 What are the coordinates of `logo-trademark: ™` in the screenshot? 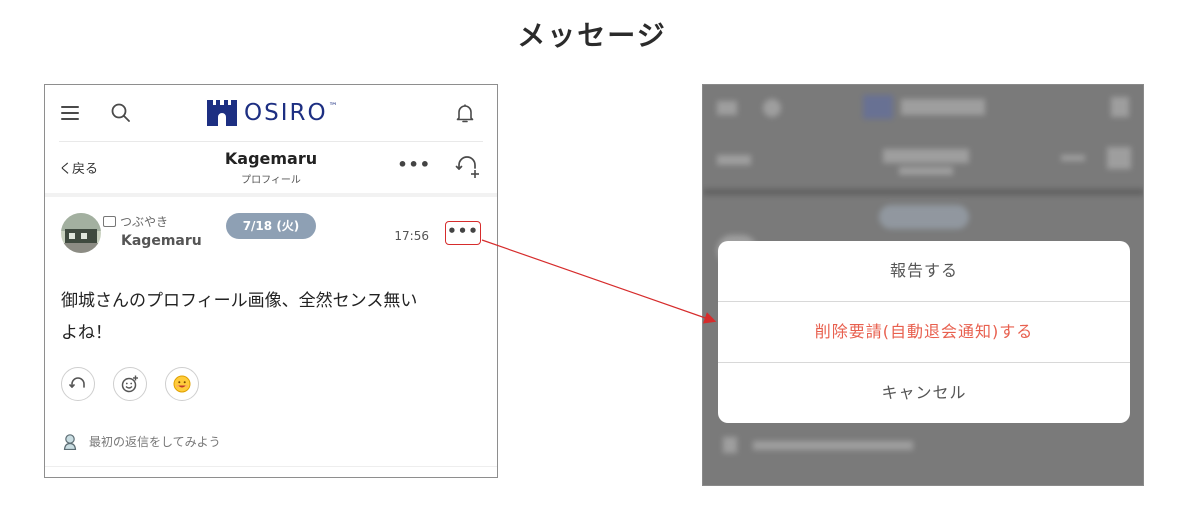 It's located at (333, 107).